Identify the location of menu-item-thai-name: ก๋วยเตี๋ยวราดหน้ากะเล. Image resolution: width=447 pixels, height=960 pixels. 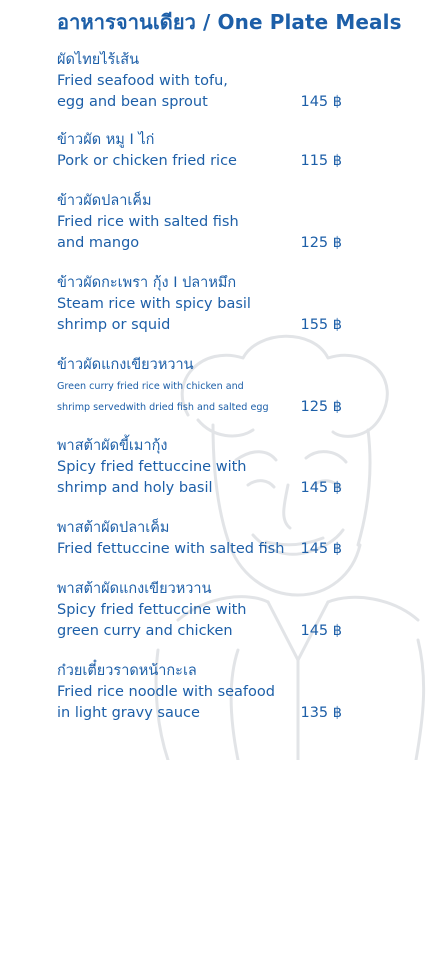
(127, 671).